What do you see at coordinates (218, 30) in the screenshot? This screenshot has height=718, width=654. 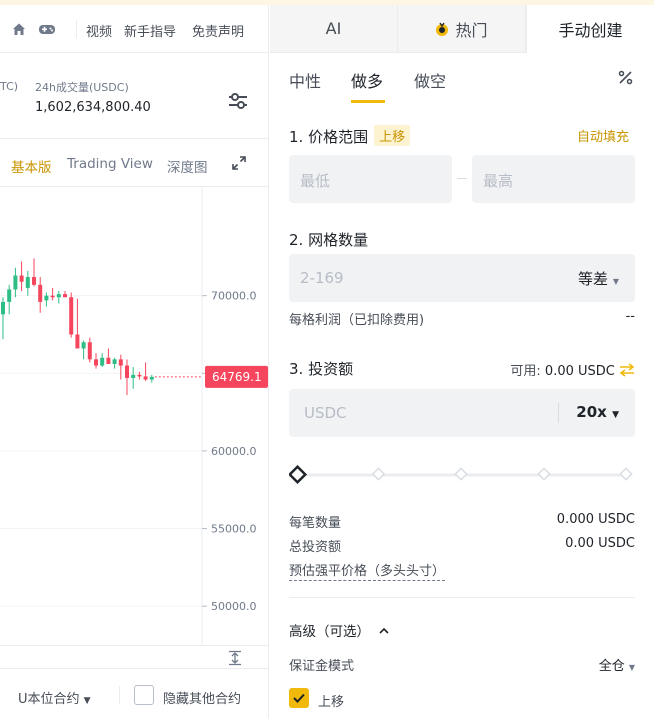 I see `nav-disclaimer: 免责声明` at bounding box center [218, 30].